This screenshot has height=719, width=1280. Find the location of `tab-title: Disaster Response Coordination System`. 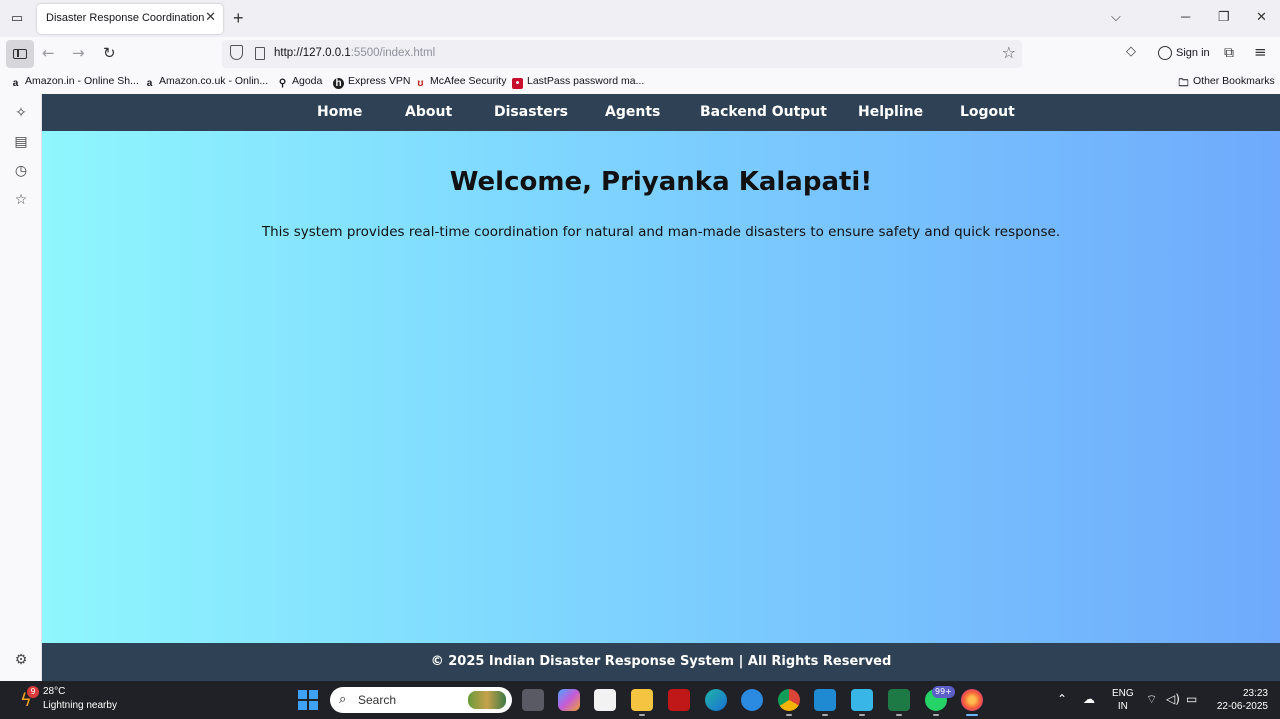

tab-title: Disaster Response Coordination System is located at coordinates (125, 18).